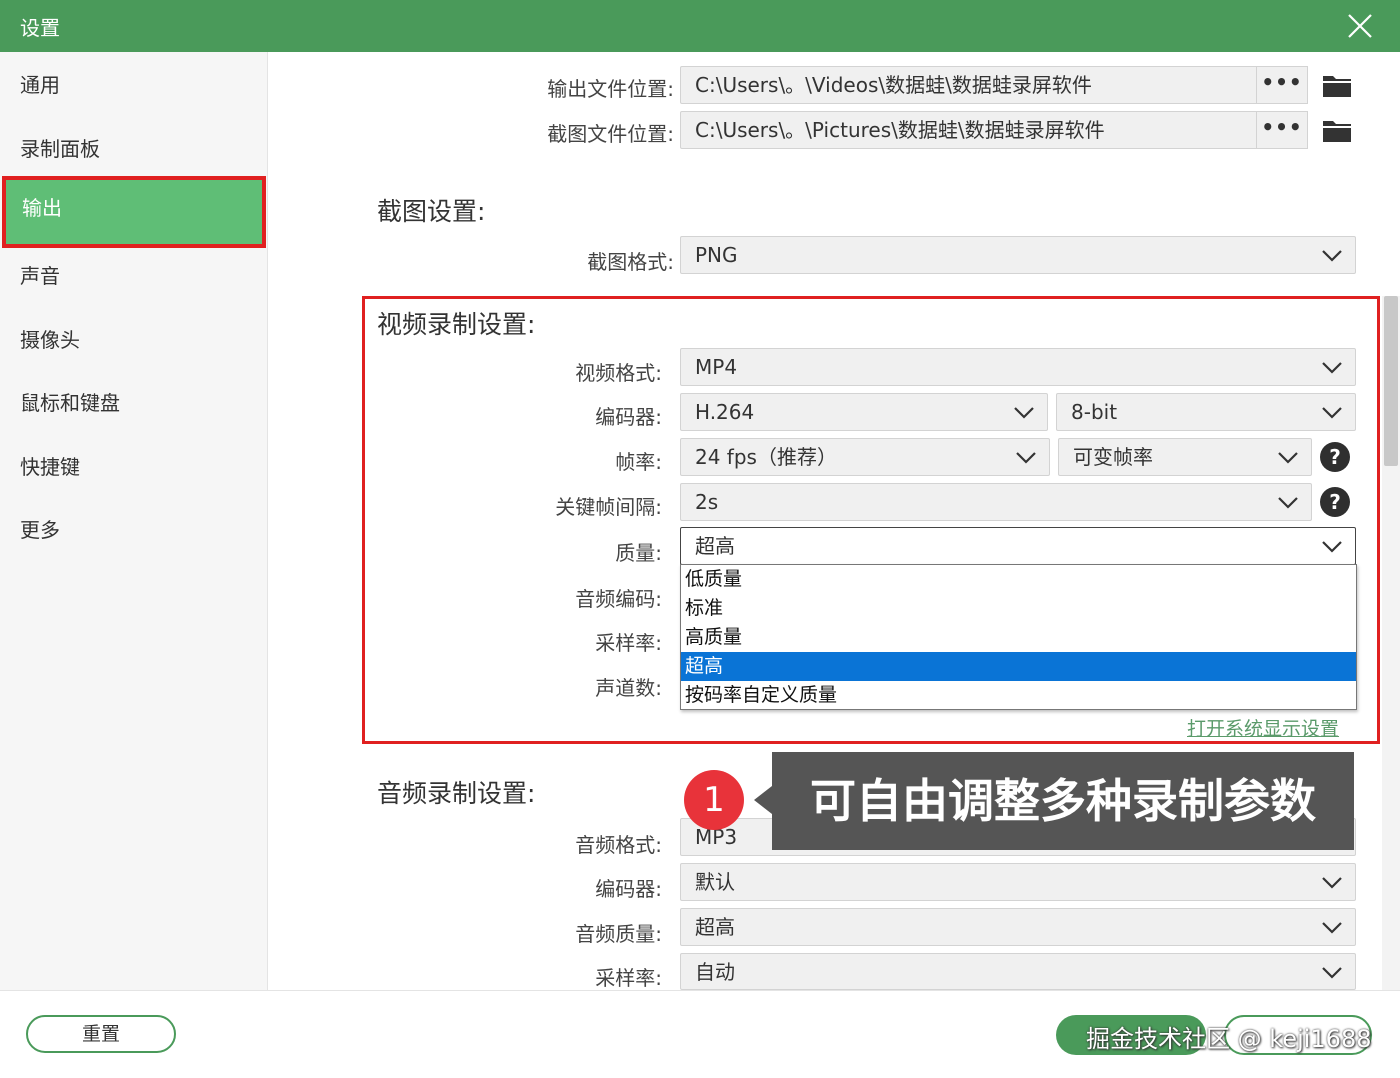 The height and width of the screenshot is (1078, 1400). I want to click on video-encoder-select: H.264, so click(864, 412).